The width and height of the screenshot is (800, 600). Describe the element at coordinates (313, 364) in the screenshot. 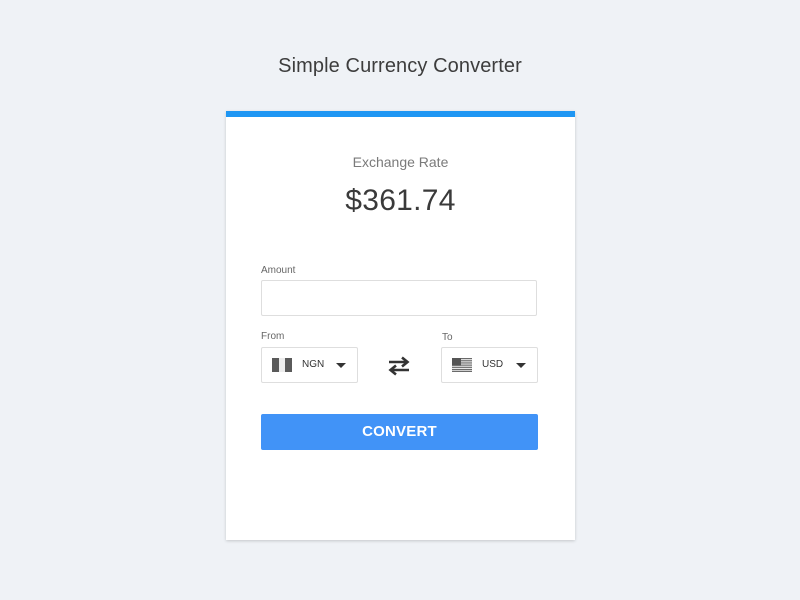

I see `from-currency-code: NGN` at that location.